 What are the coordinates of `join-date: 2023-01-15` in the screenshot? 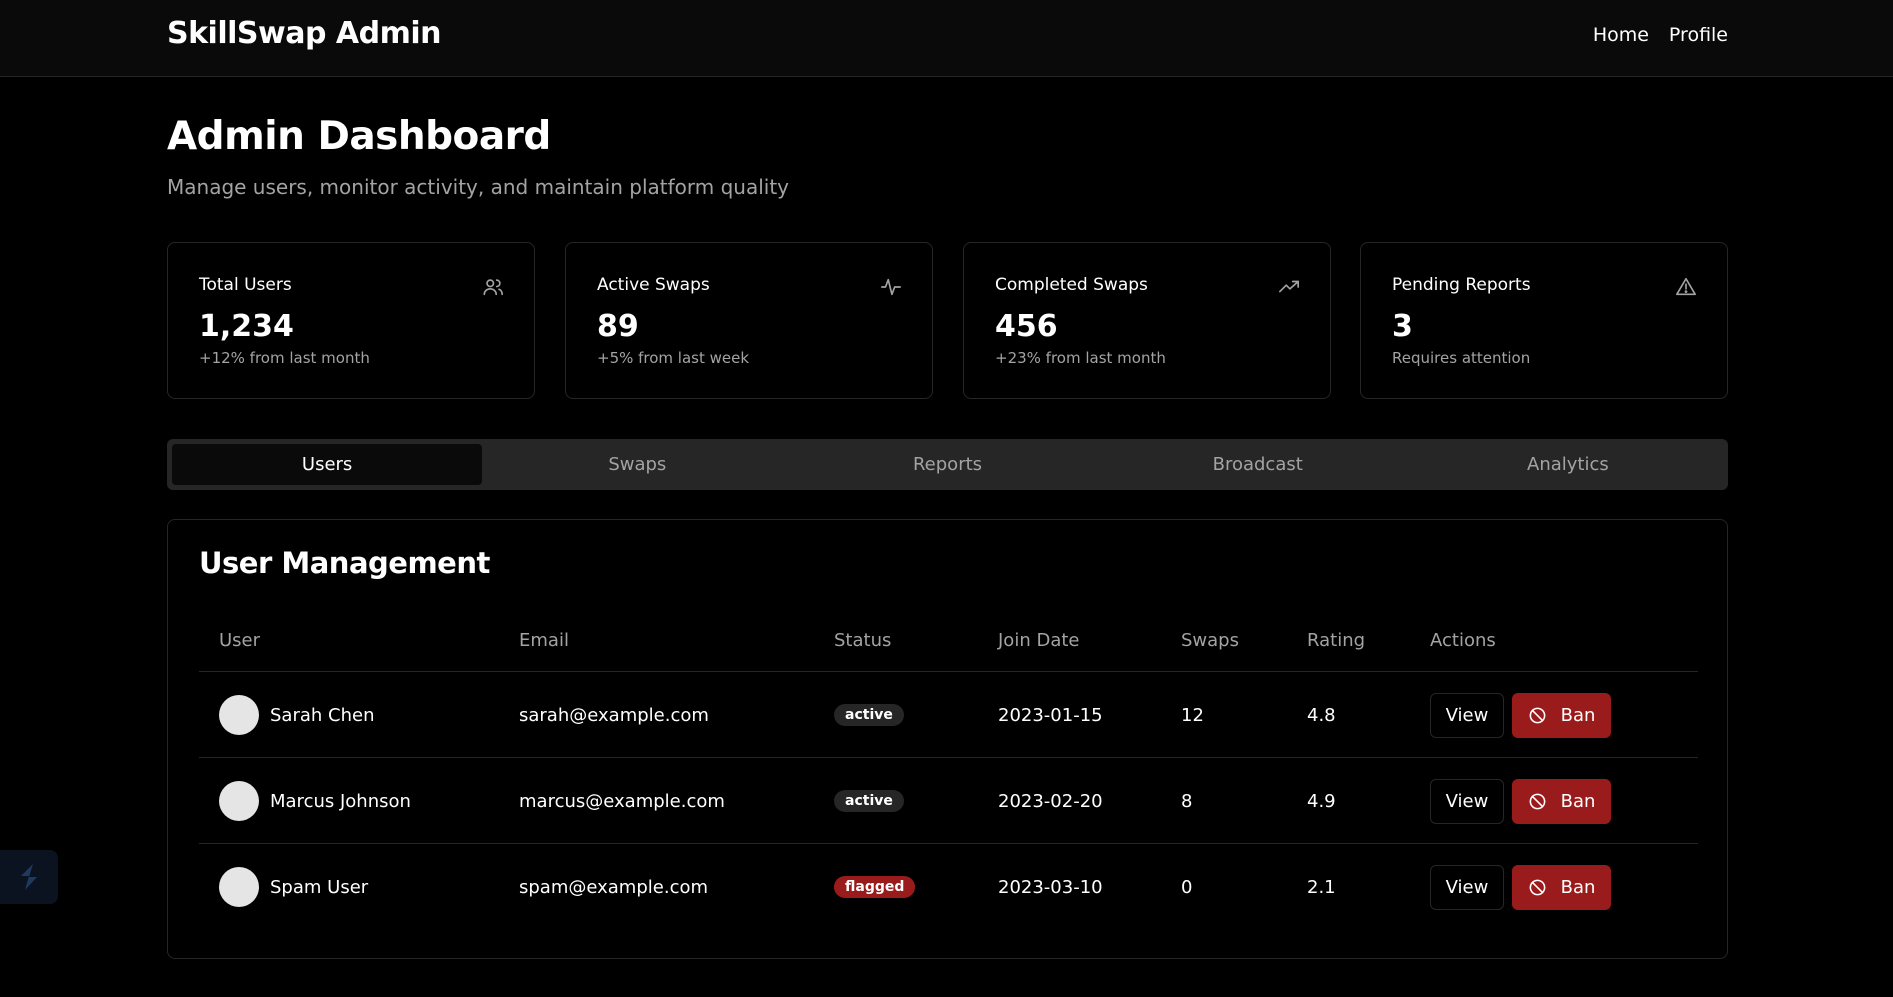 It's located at (1050, 715).